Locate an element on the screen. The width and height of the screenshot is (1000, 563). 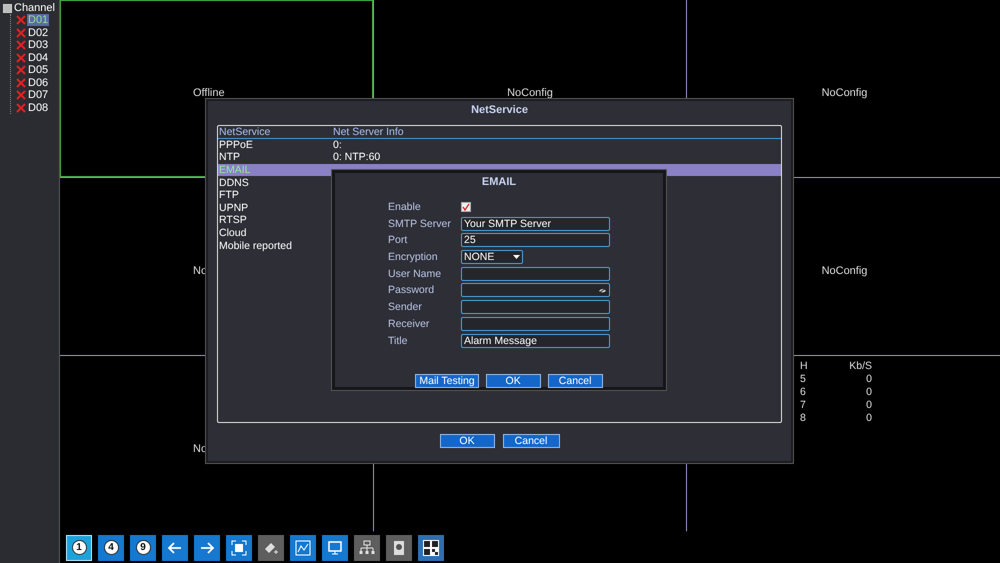
tree-root-label: Channel is located at coordinates (34, 8).